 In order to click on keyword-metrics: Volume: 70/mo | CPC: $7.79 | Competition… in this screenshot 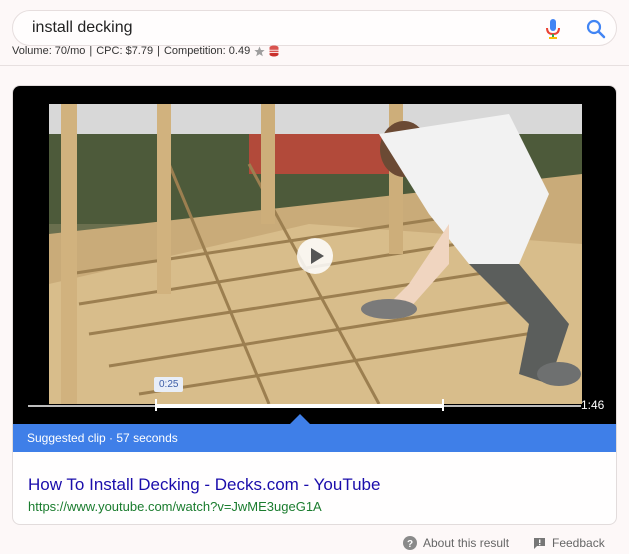, I will do `click(145, 51)`.